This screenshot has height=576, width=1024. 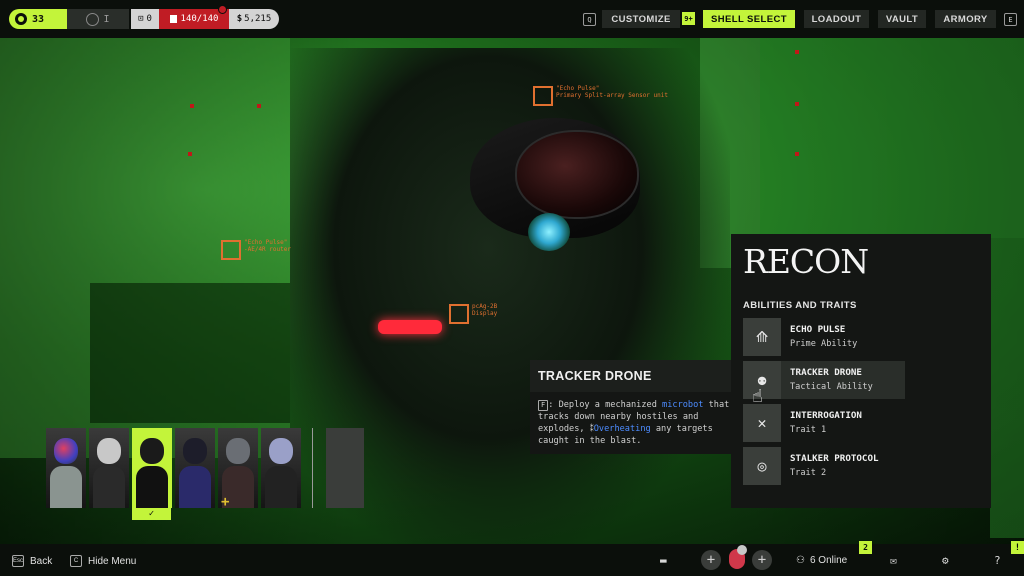 What do you see at coordinates (831, 387) in the screenshot?
I see `ability-type: Tactical Ability` at bounding box center [831, 387].